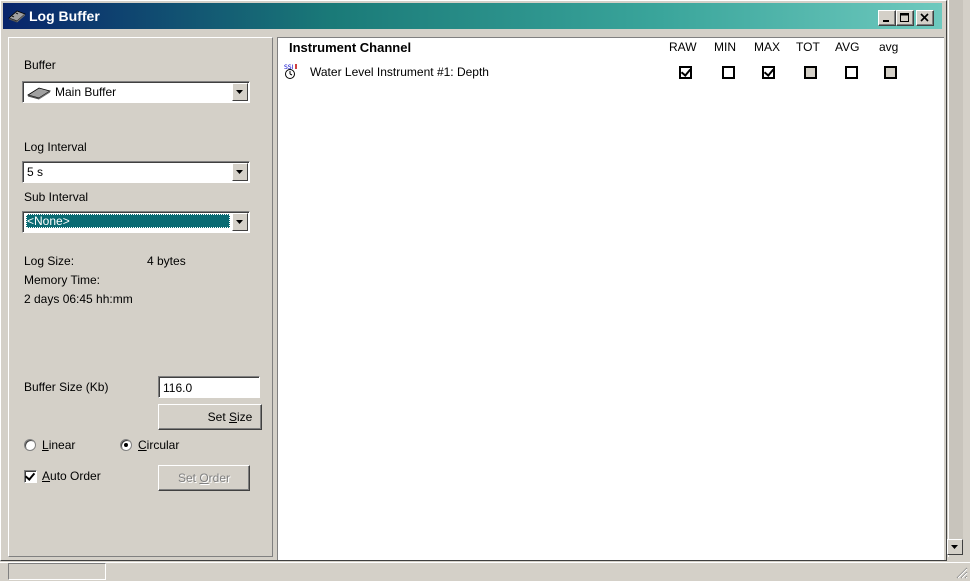 This screenshot has height=581, width=970. What do you see at coordinates (956, 269) in the screenshot?
I see `scrollbar-track` at bounding box center [956, 269].